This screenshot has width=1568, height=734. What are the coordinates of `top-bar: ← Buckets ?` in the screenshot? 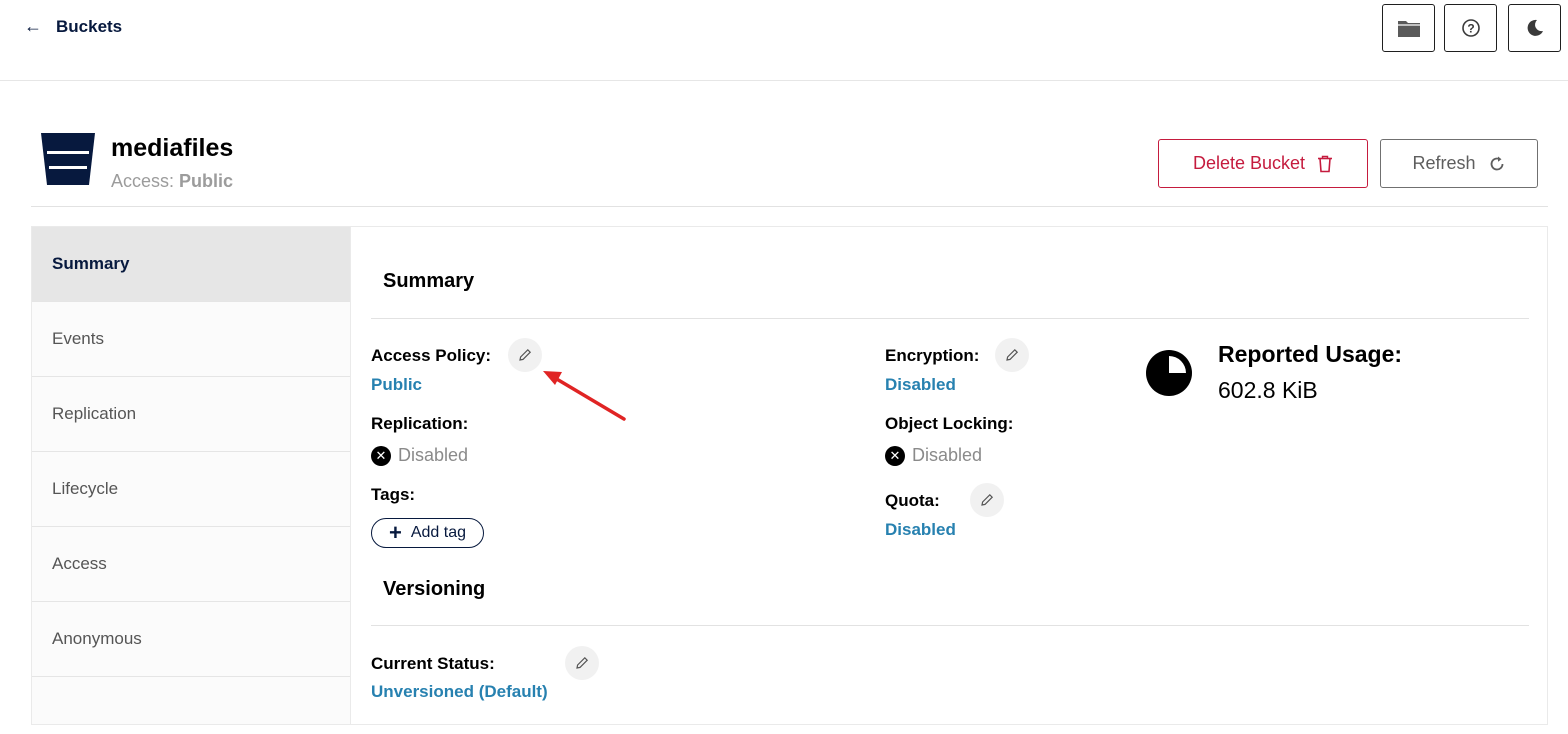 It's located at (784, 40).